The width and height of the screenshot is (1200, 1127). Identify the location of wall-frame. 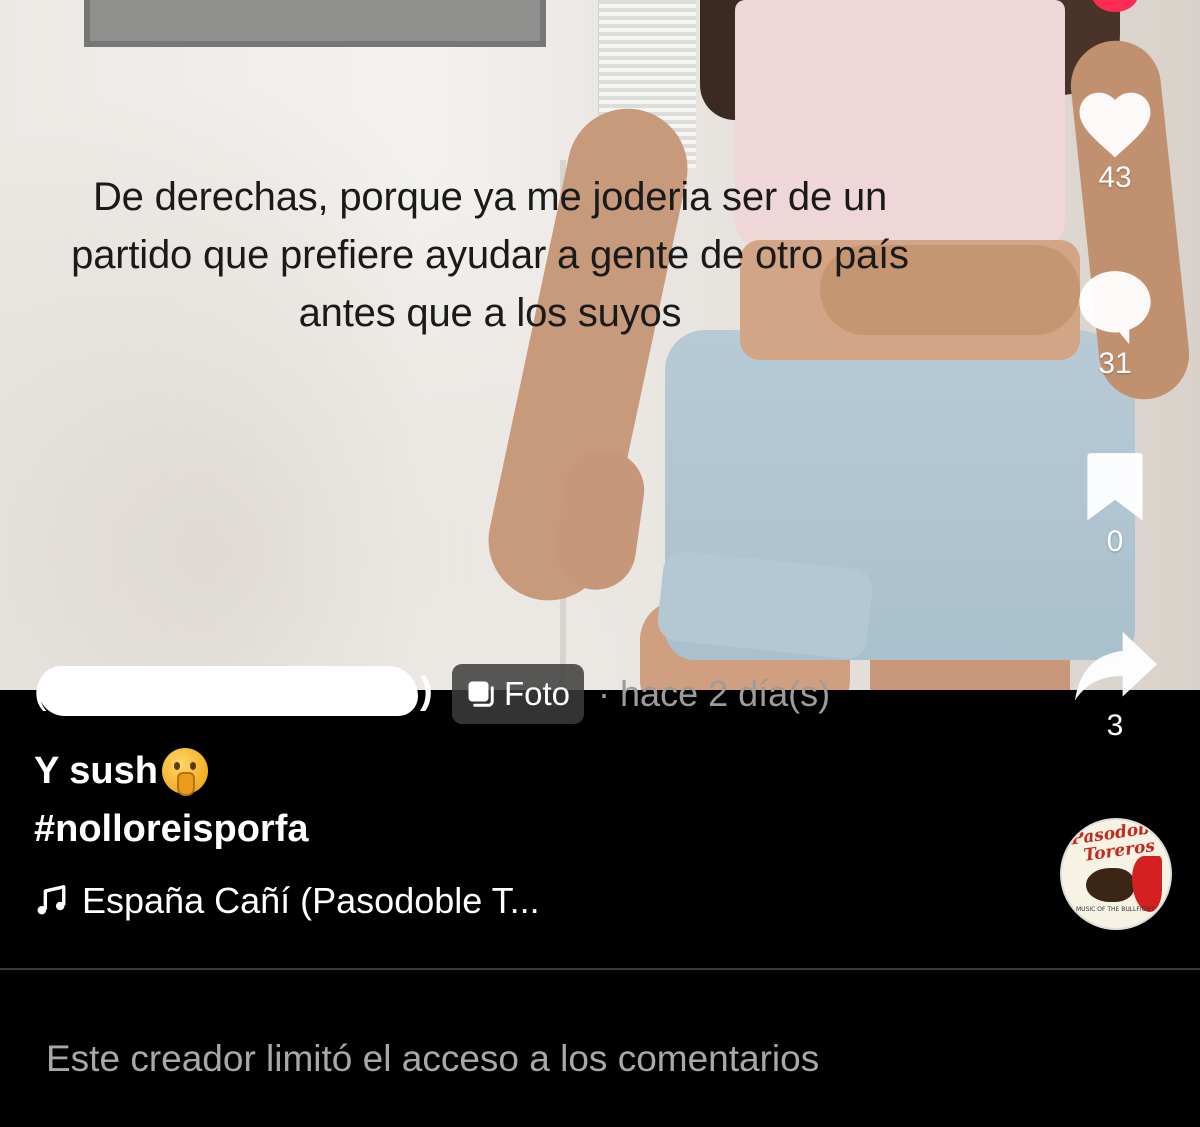
(315, 23).